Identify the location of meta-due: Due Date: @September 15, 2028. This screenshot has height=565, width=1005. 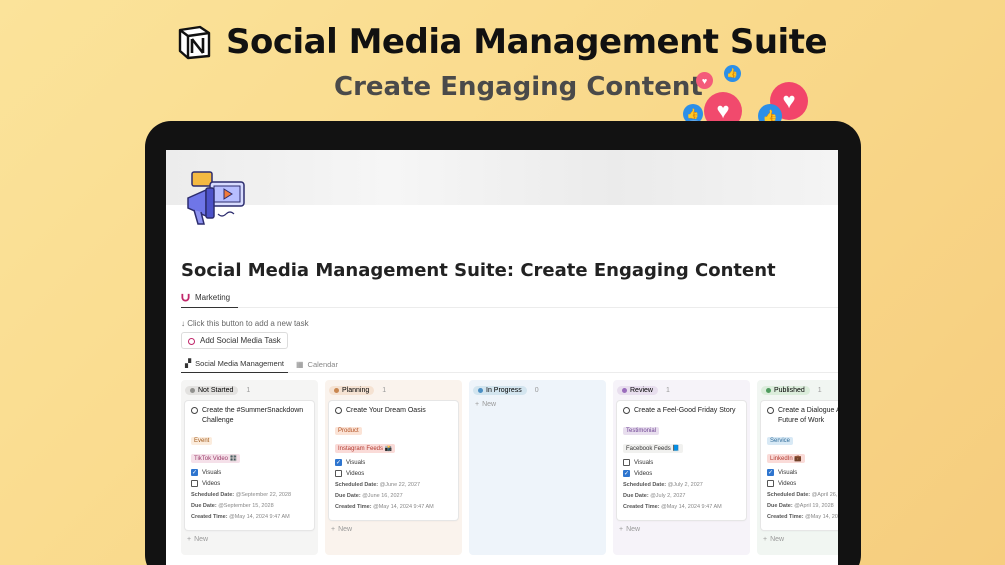
(249, 506).